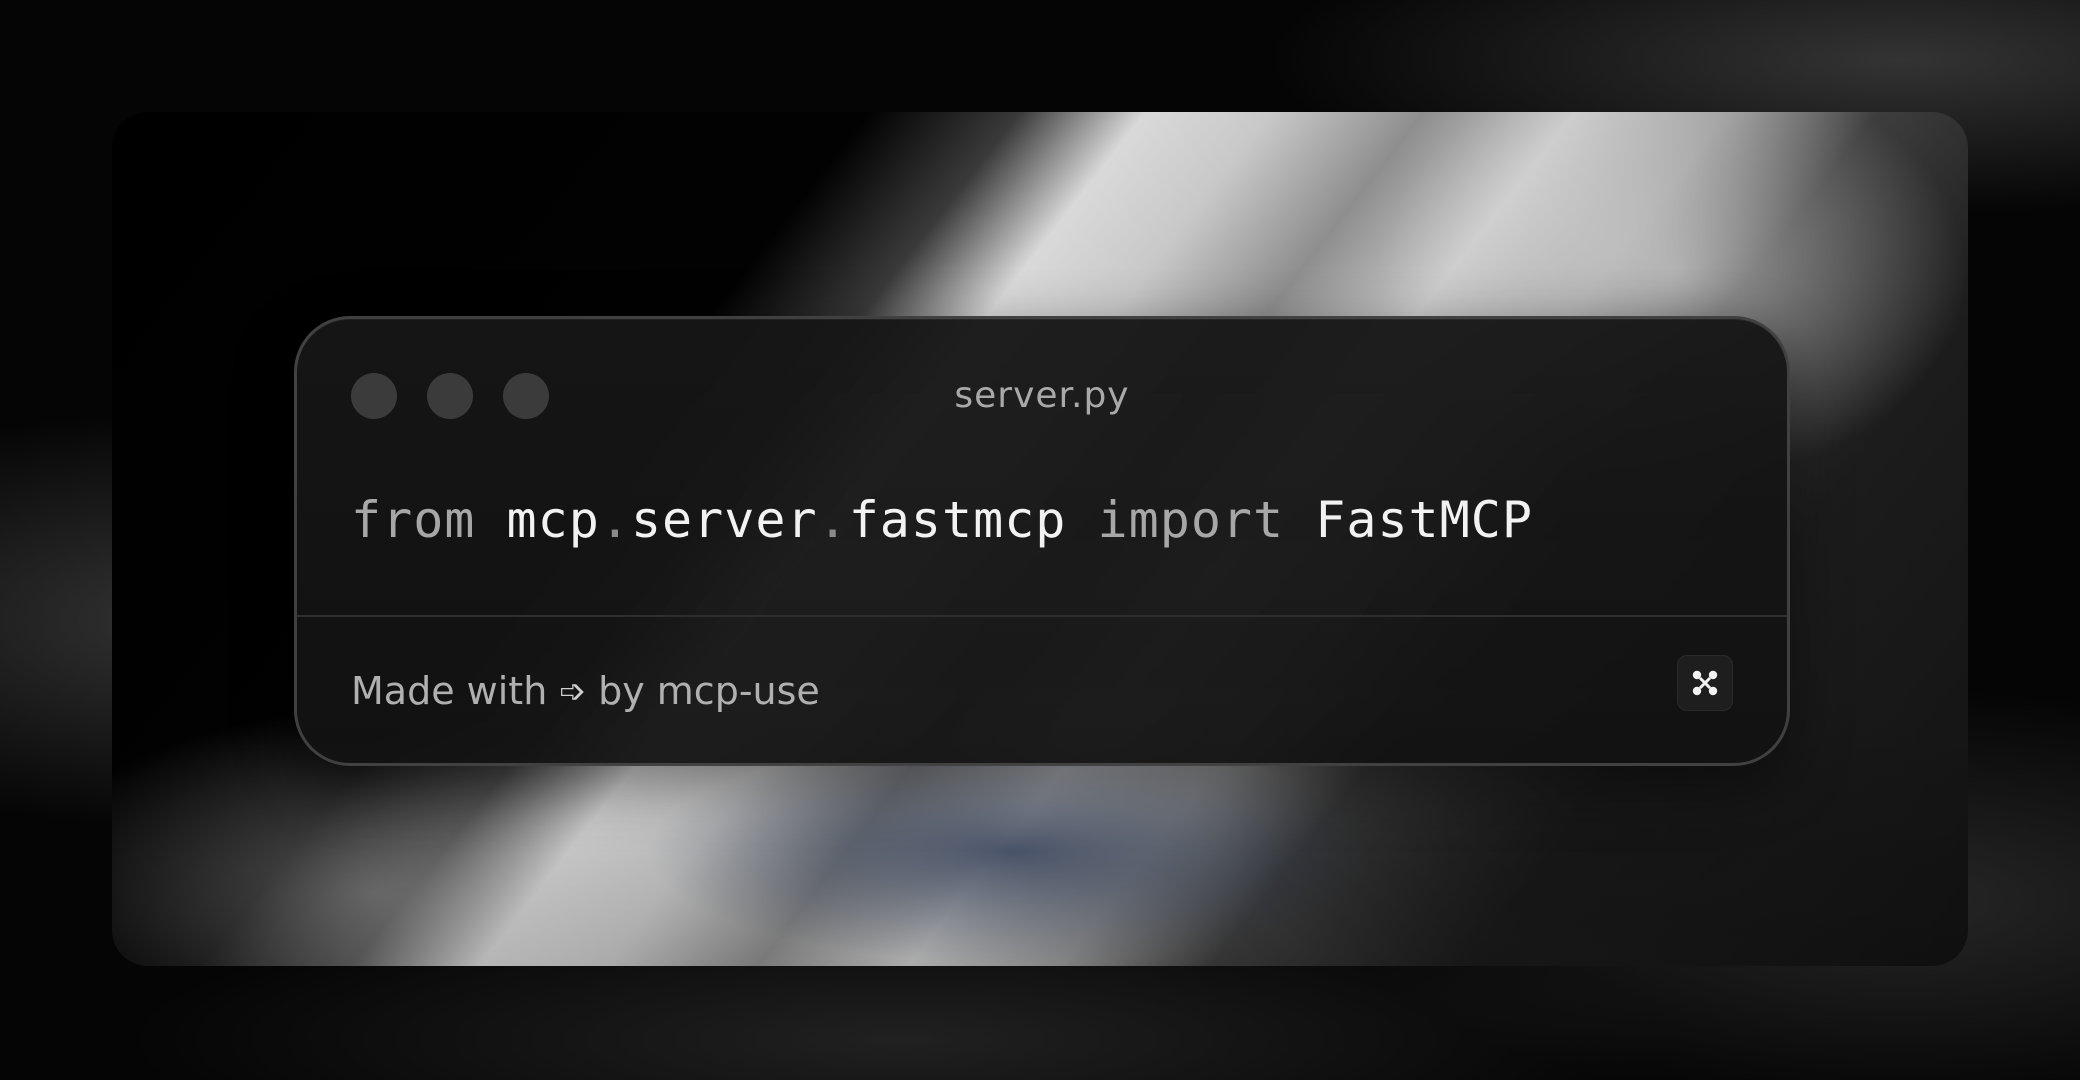  I want to click on window-filename: server.py, so click(1042, 395).